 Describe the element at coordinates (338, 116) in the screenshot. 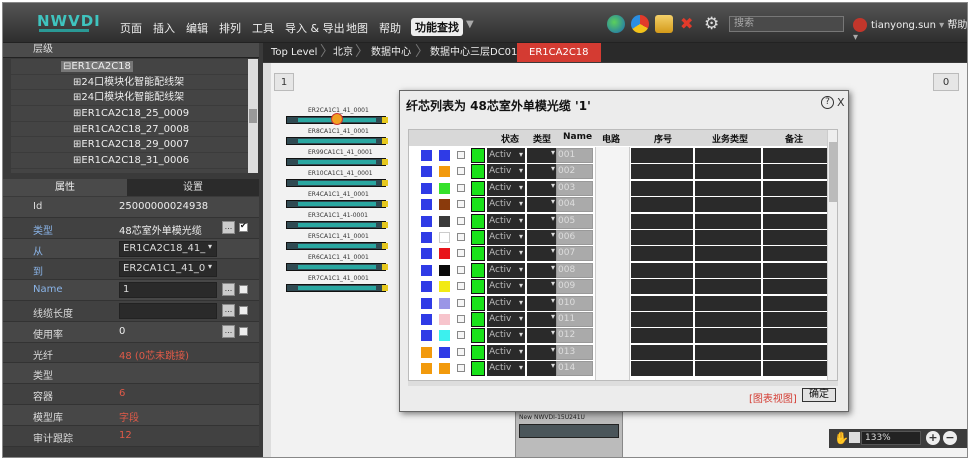

I see `patch-panel: ER2CA1C1_41_0001` at that location.